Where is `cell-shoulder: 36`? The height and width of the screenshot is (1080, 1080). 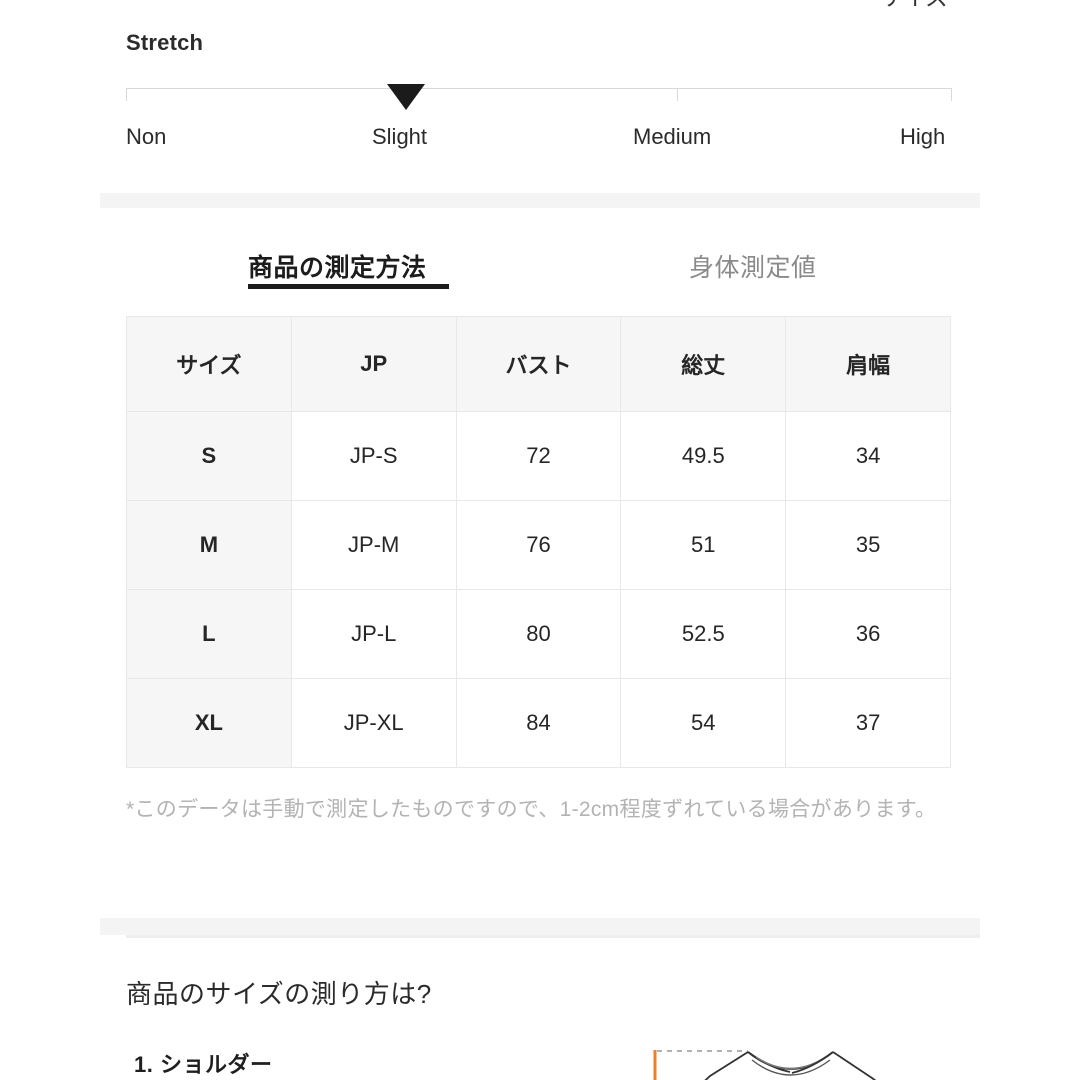
cell-shoulder: 36 is located at coordinates (868, 634).